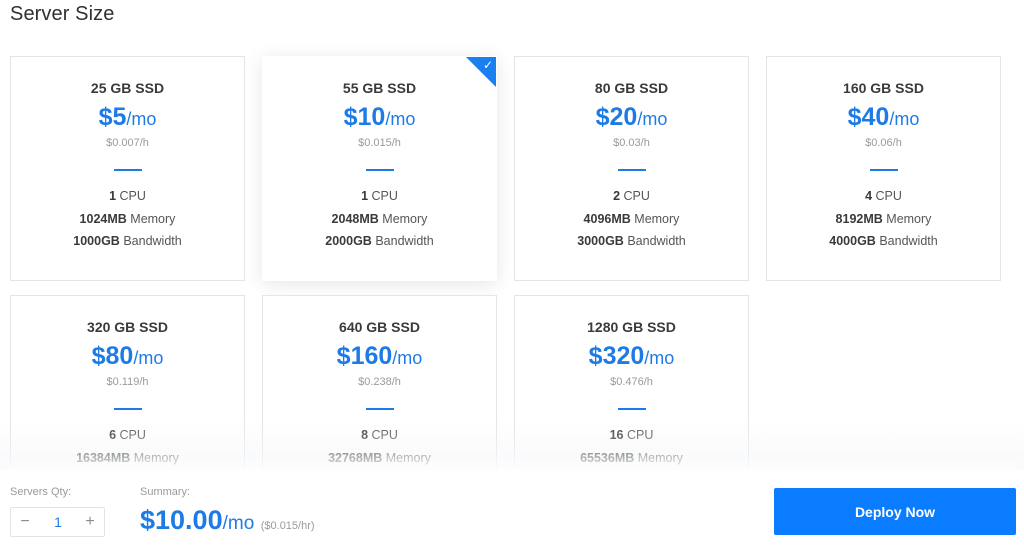  I want to click on plan-ssd: 320 GB SSD, so click(127, 327).